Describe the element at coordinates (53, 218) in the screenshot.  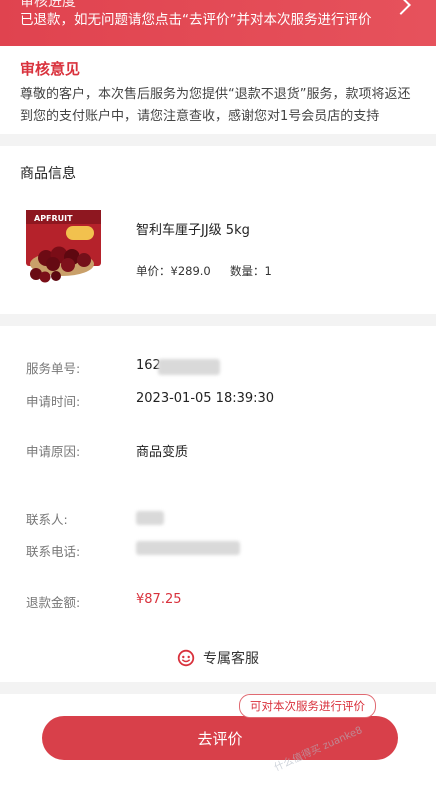
I see `product-image-text: APFRUIT` at that location.